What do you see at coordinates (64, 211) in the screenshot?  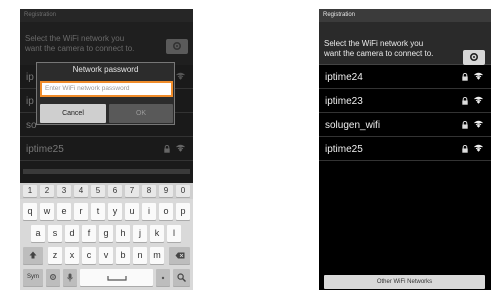 I see `key-e: e` at bounding box center [64, 211].